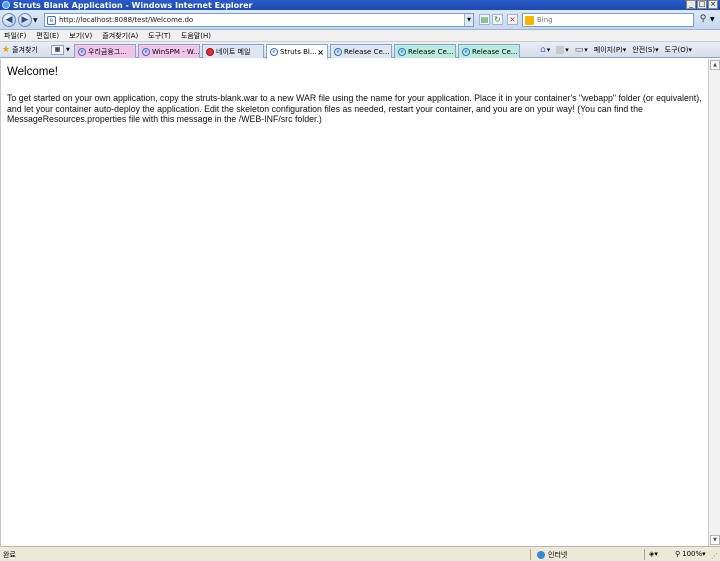 The width and height of the screenshot is (720, 561). I want to click on home-button: ⌂ ▾, so click(545, 50).